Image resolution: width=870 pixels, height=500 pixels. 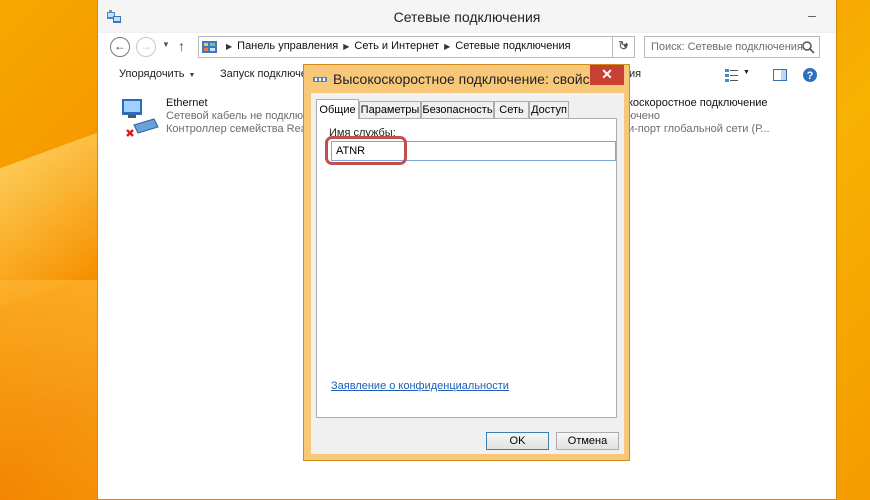 I want to click on back-button: ←, so click(x=120, y=47).